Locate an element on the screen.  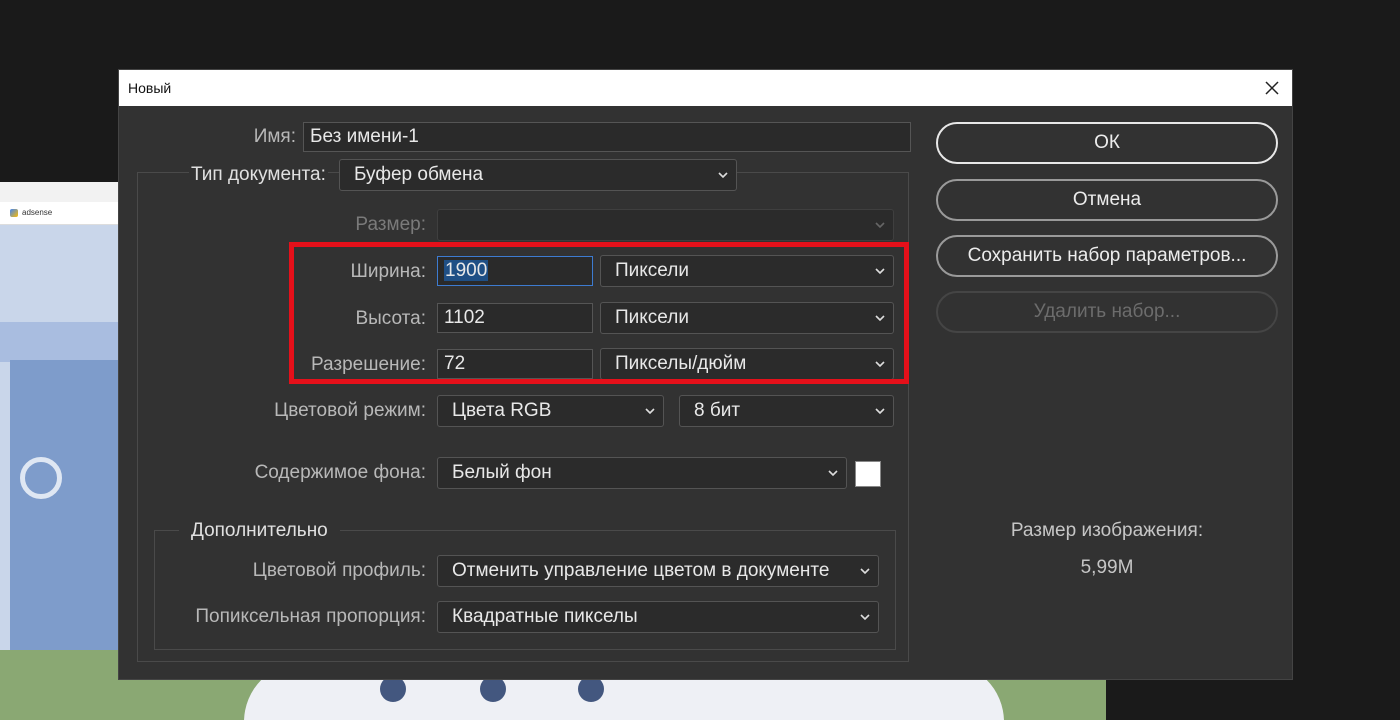
cancel-button: Отмена is located at coordinates (1107, 200).